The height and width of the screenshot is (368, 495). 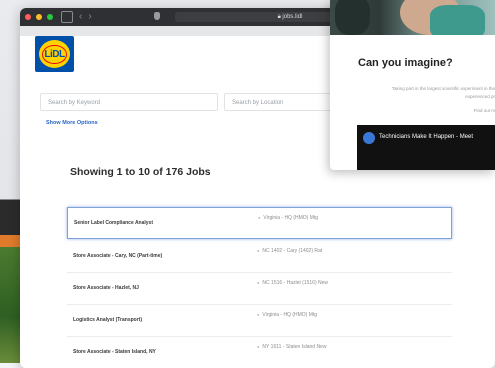 What do you see at coordinates (369, 138) in the screenshot?
I see `channel-icon` at bounding box center [369, 138].